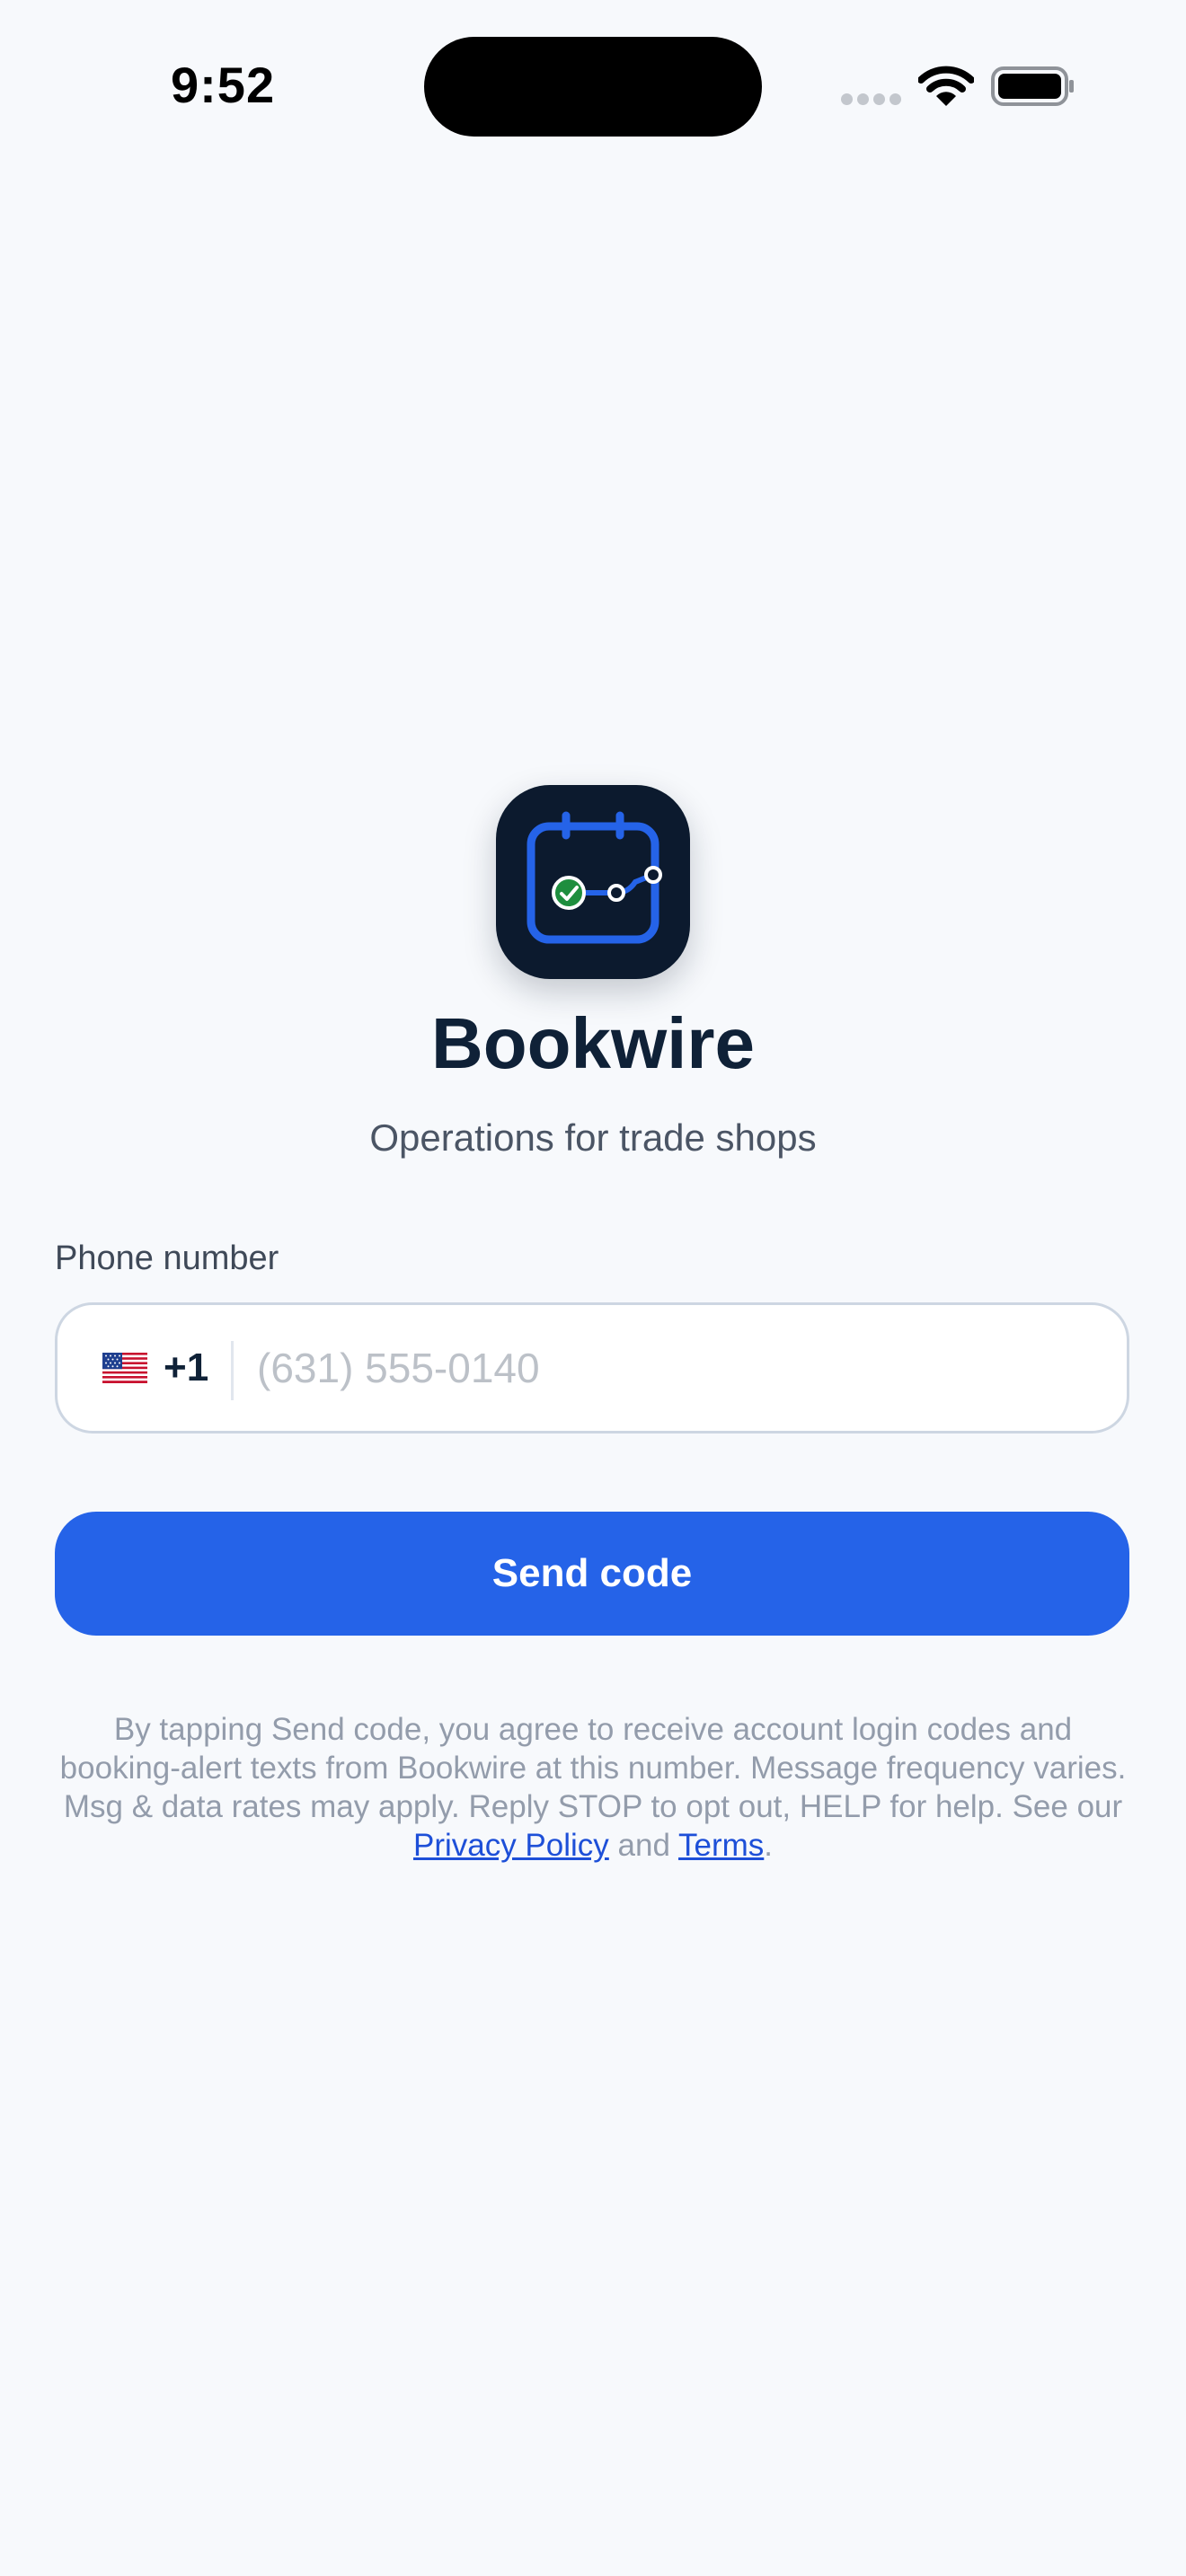  What do you see at coordinates (124, 1368) in the screenshot?
I see `us-flag-icon` at bounding box center [124, 1368].